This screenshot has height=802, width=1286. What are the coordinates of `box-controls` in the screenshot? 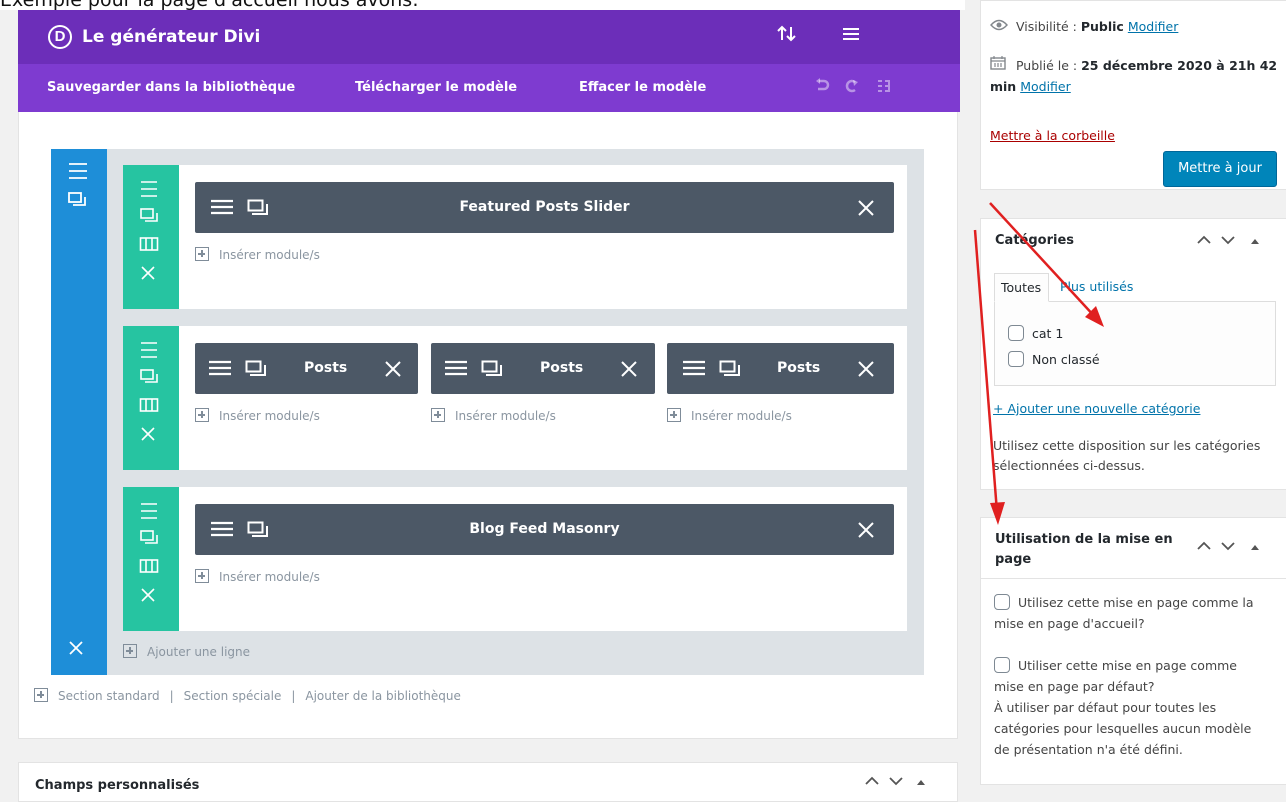 It's located at (895, 782).